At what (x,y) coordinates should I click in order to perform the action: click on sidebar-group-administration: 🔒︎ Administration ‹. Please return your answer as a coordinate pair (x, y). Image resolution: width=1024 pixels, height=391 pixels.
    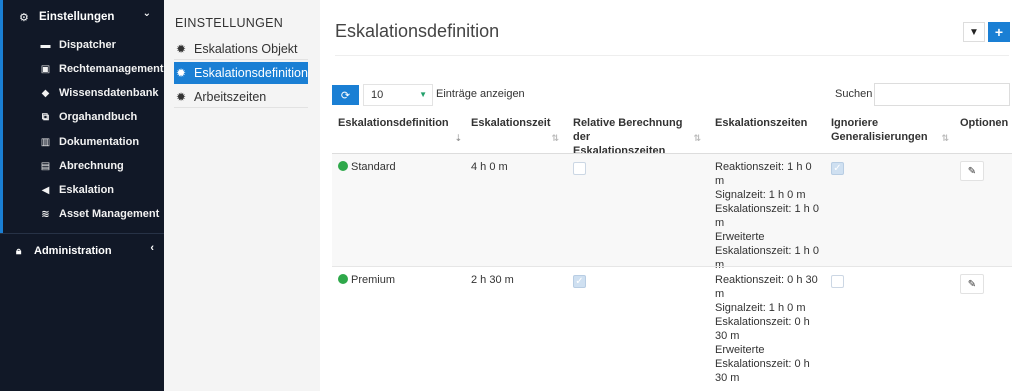
    Looking at the image, I should click on (86, 251).